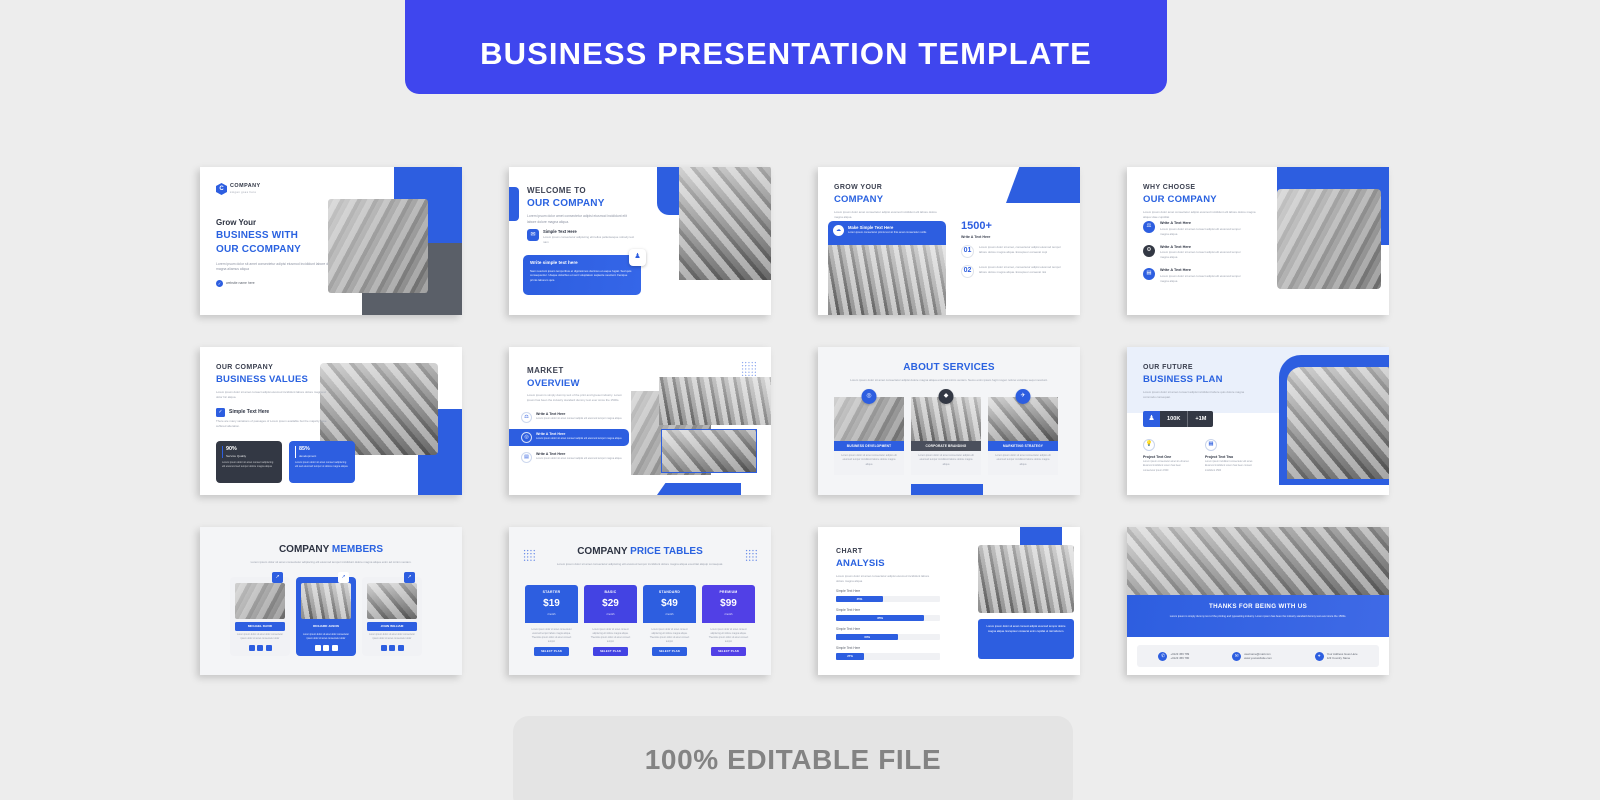  Describe the element at coordinates (848, 648) in the screenshot. I see `bar-label: Simple Text Here` at that location.